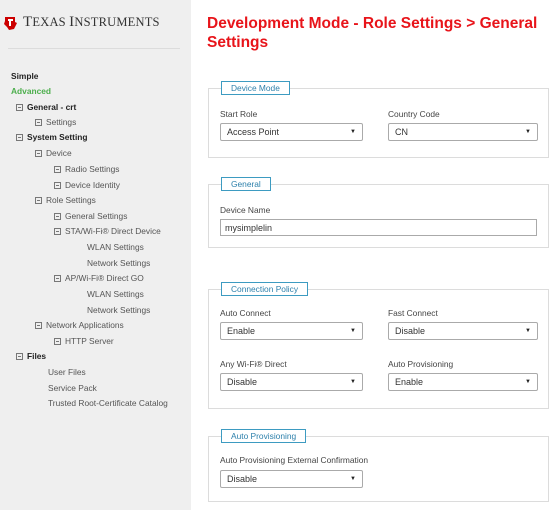  What do you see at coordinates (245, 210) in the screenshot?
I see `device-name-label: Device Name` at bounding box center [245, 210].